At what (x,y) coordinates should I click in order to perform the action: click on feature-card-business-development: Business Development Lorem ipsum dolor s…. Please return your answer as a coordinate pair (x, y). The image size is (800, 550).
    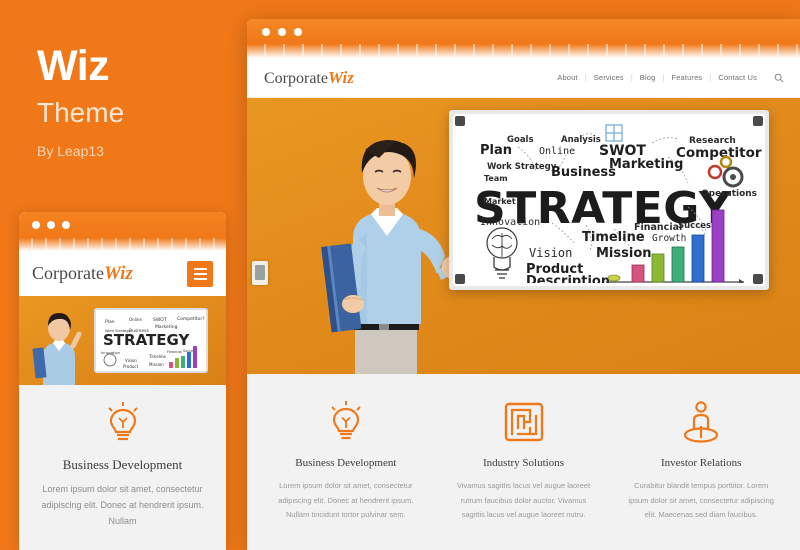
    Looking at the image, I should click on (346, 475).